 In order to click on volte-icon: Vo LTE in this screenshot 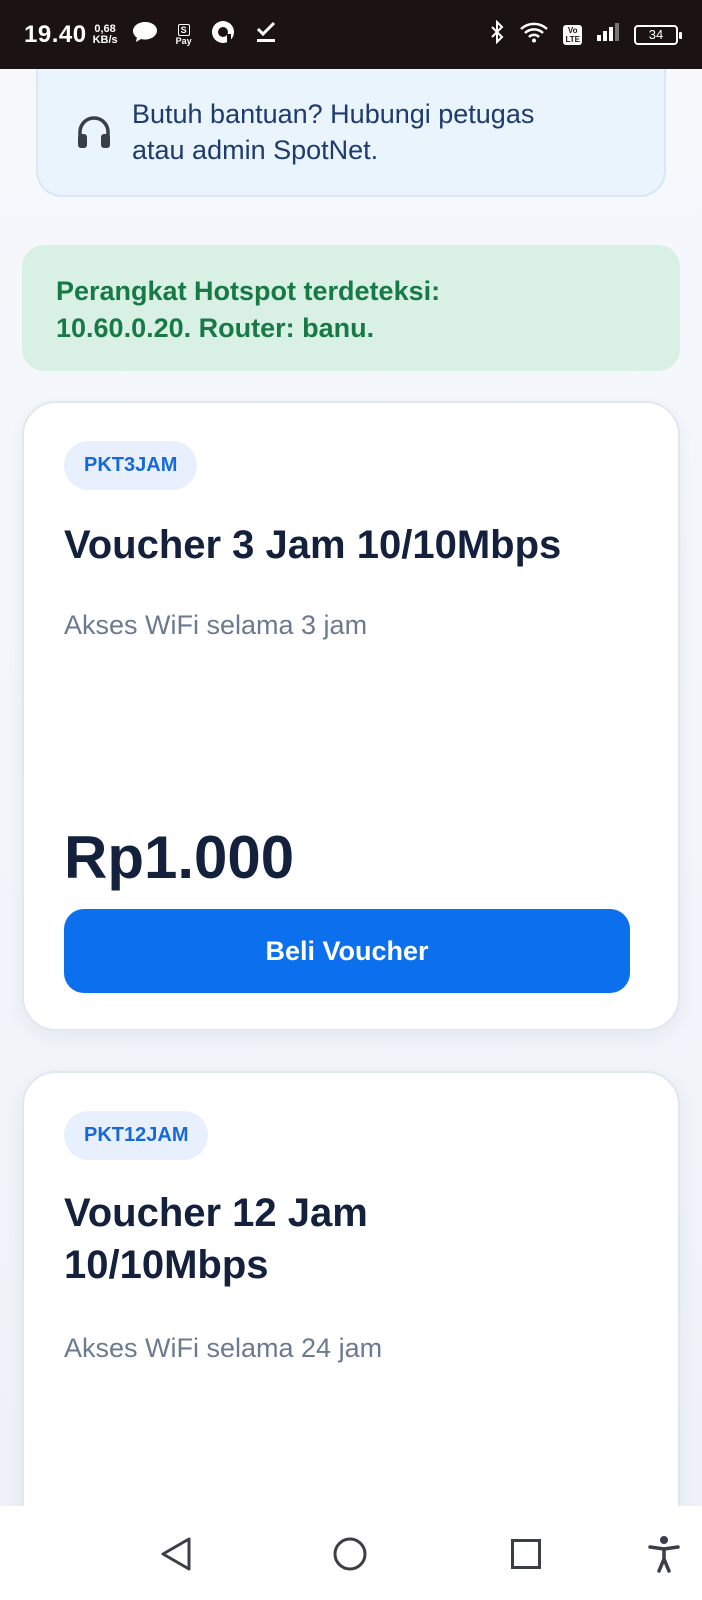, I will do `click(572, 34)`.